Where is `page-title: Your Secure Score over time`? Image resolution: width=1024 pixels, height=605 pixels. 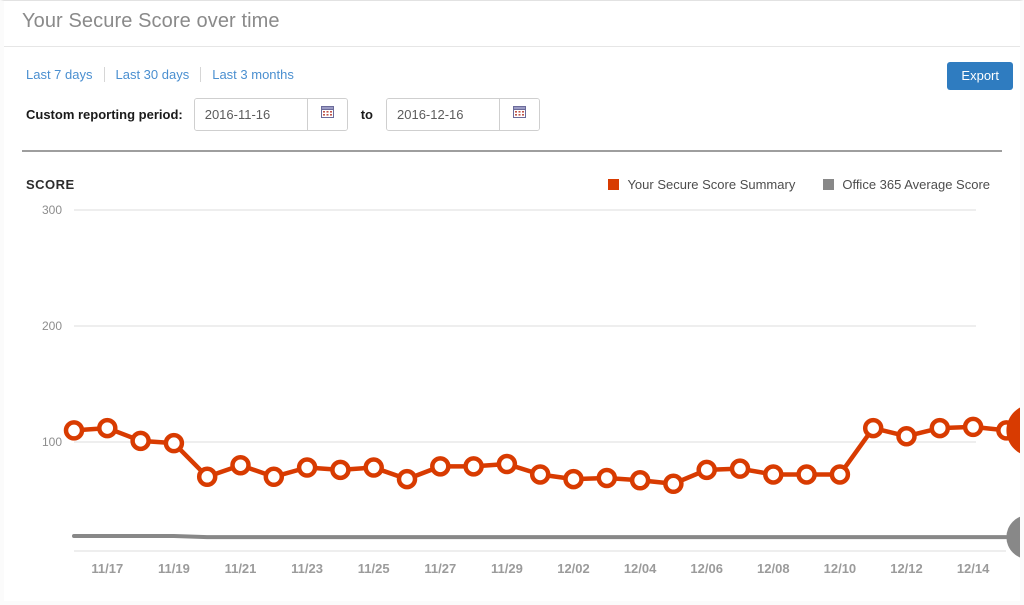 page-title: Your Secure Score over time is located at coordinates (151, 21).